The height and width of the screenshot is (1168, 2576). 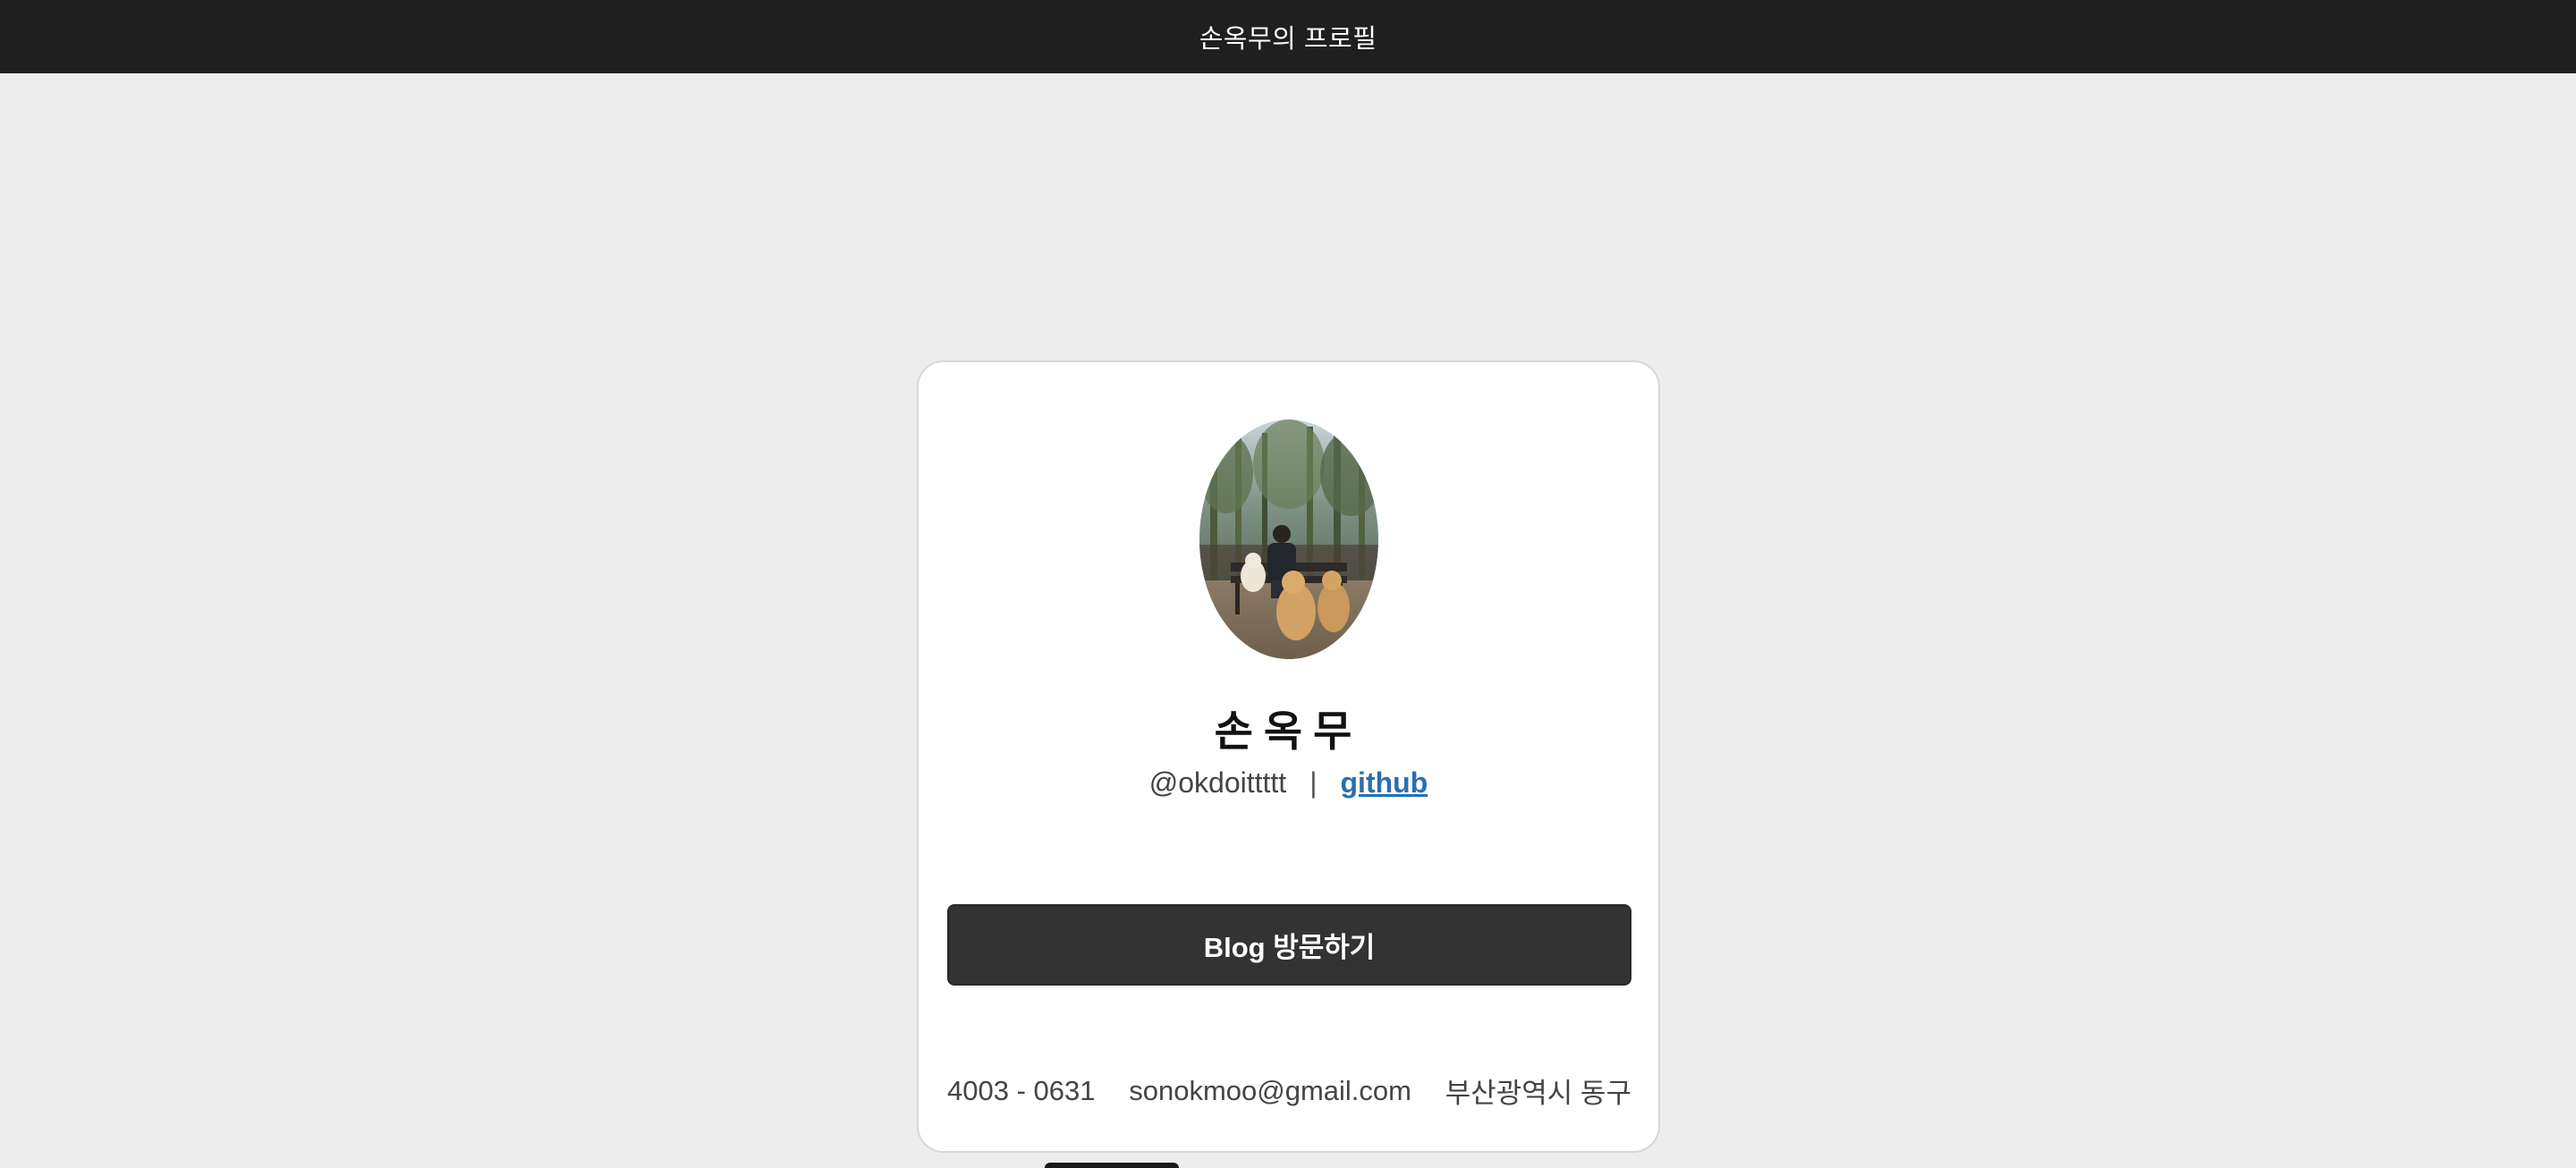 I want to click on contact-info: 4003 - 0631 sonokmoo@gmail.com 부산광역시 동구, so click(x=1289, y=1091).